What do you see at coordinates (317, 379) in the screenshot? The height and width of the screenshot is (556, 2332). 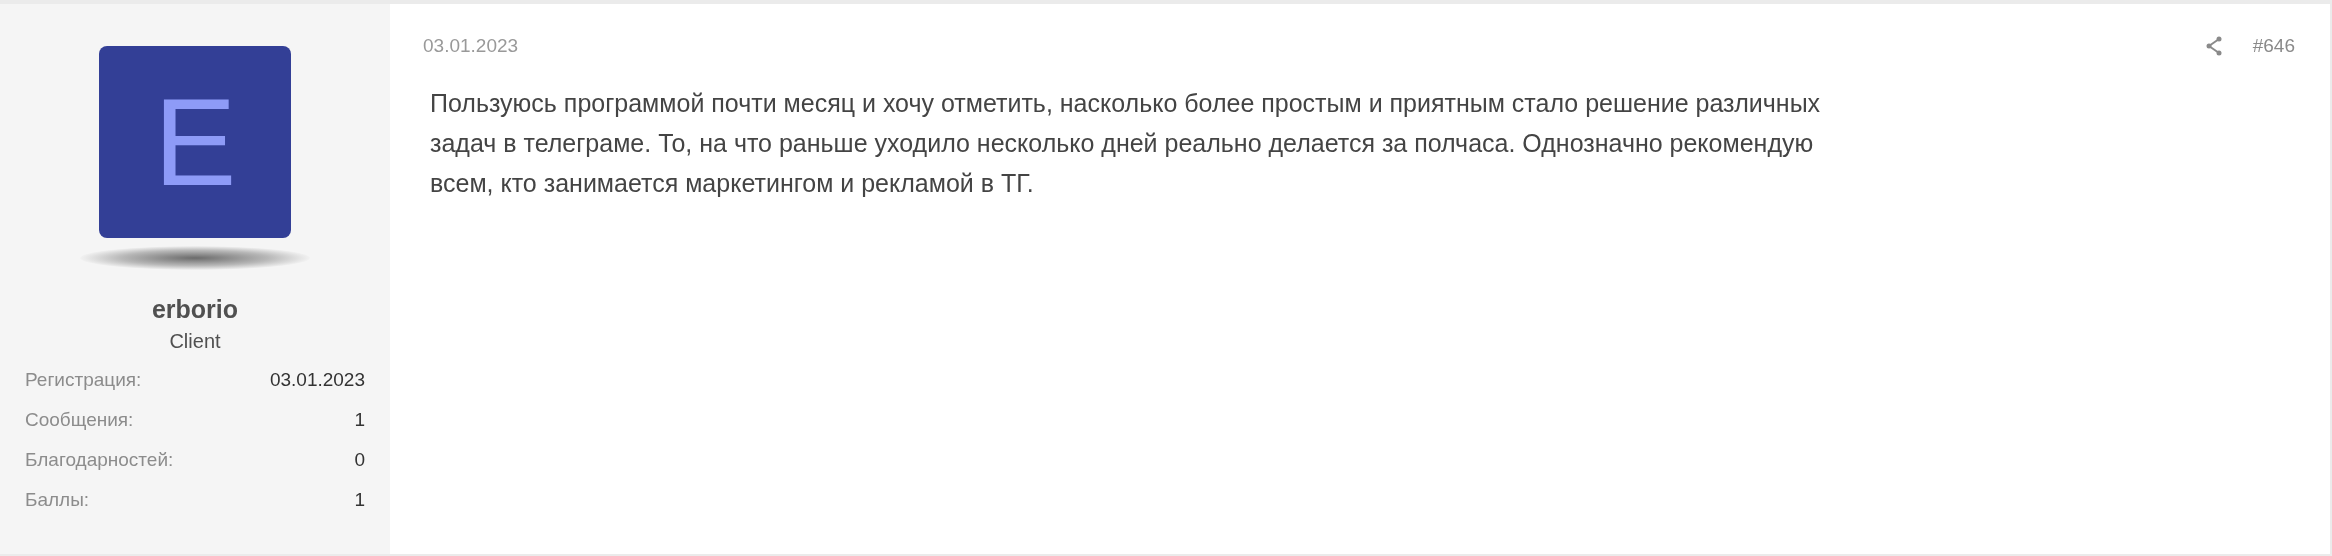 I see `stat-value: 03.01.2023` at bounding box center [317, 379].